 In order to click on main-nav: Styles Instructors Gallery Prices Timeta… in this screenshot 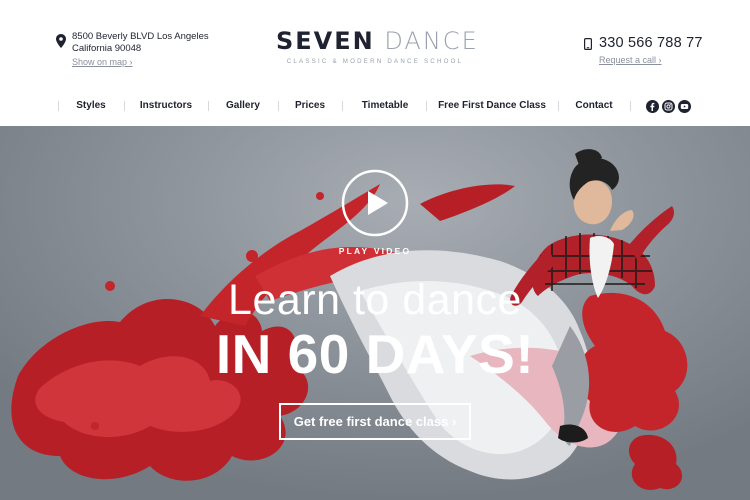, I will do `click(376, 106)`.